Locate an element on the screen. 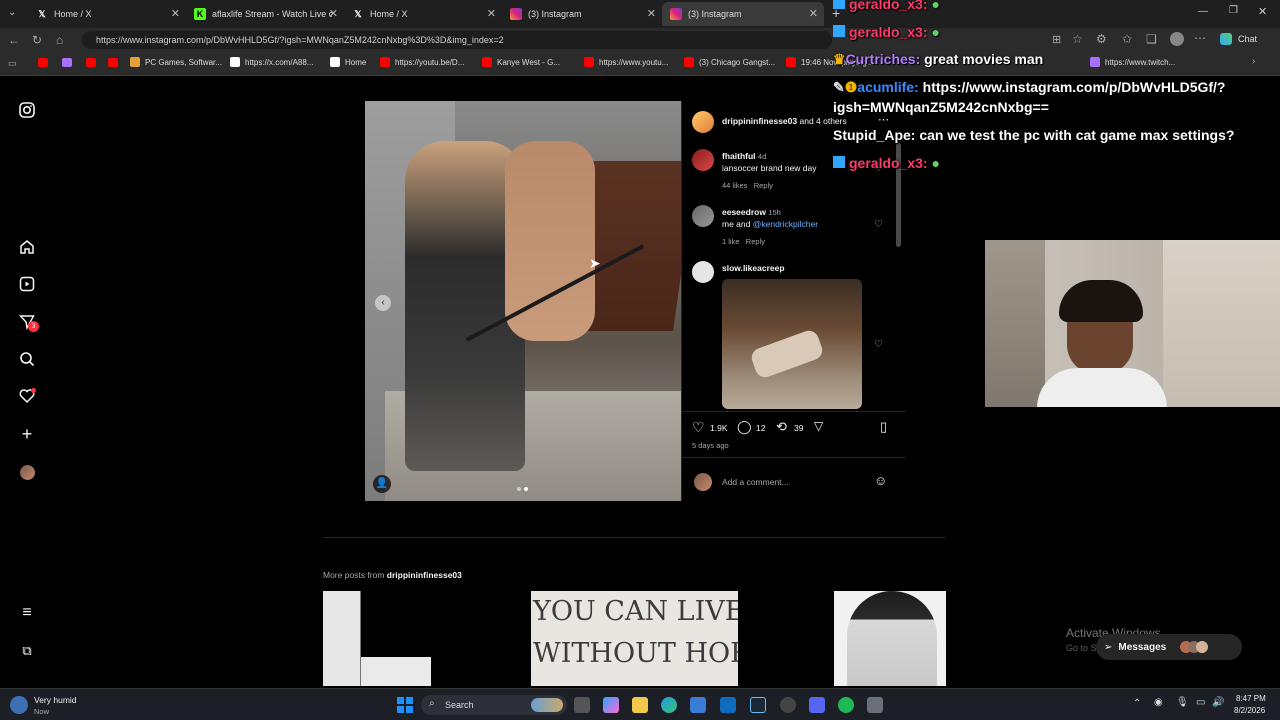 Image resolution: width=1280 pixels, height=720 pixels. chat-message: geraldo_x3: ● is located at coordinates (886, 6).